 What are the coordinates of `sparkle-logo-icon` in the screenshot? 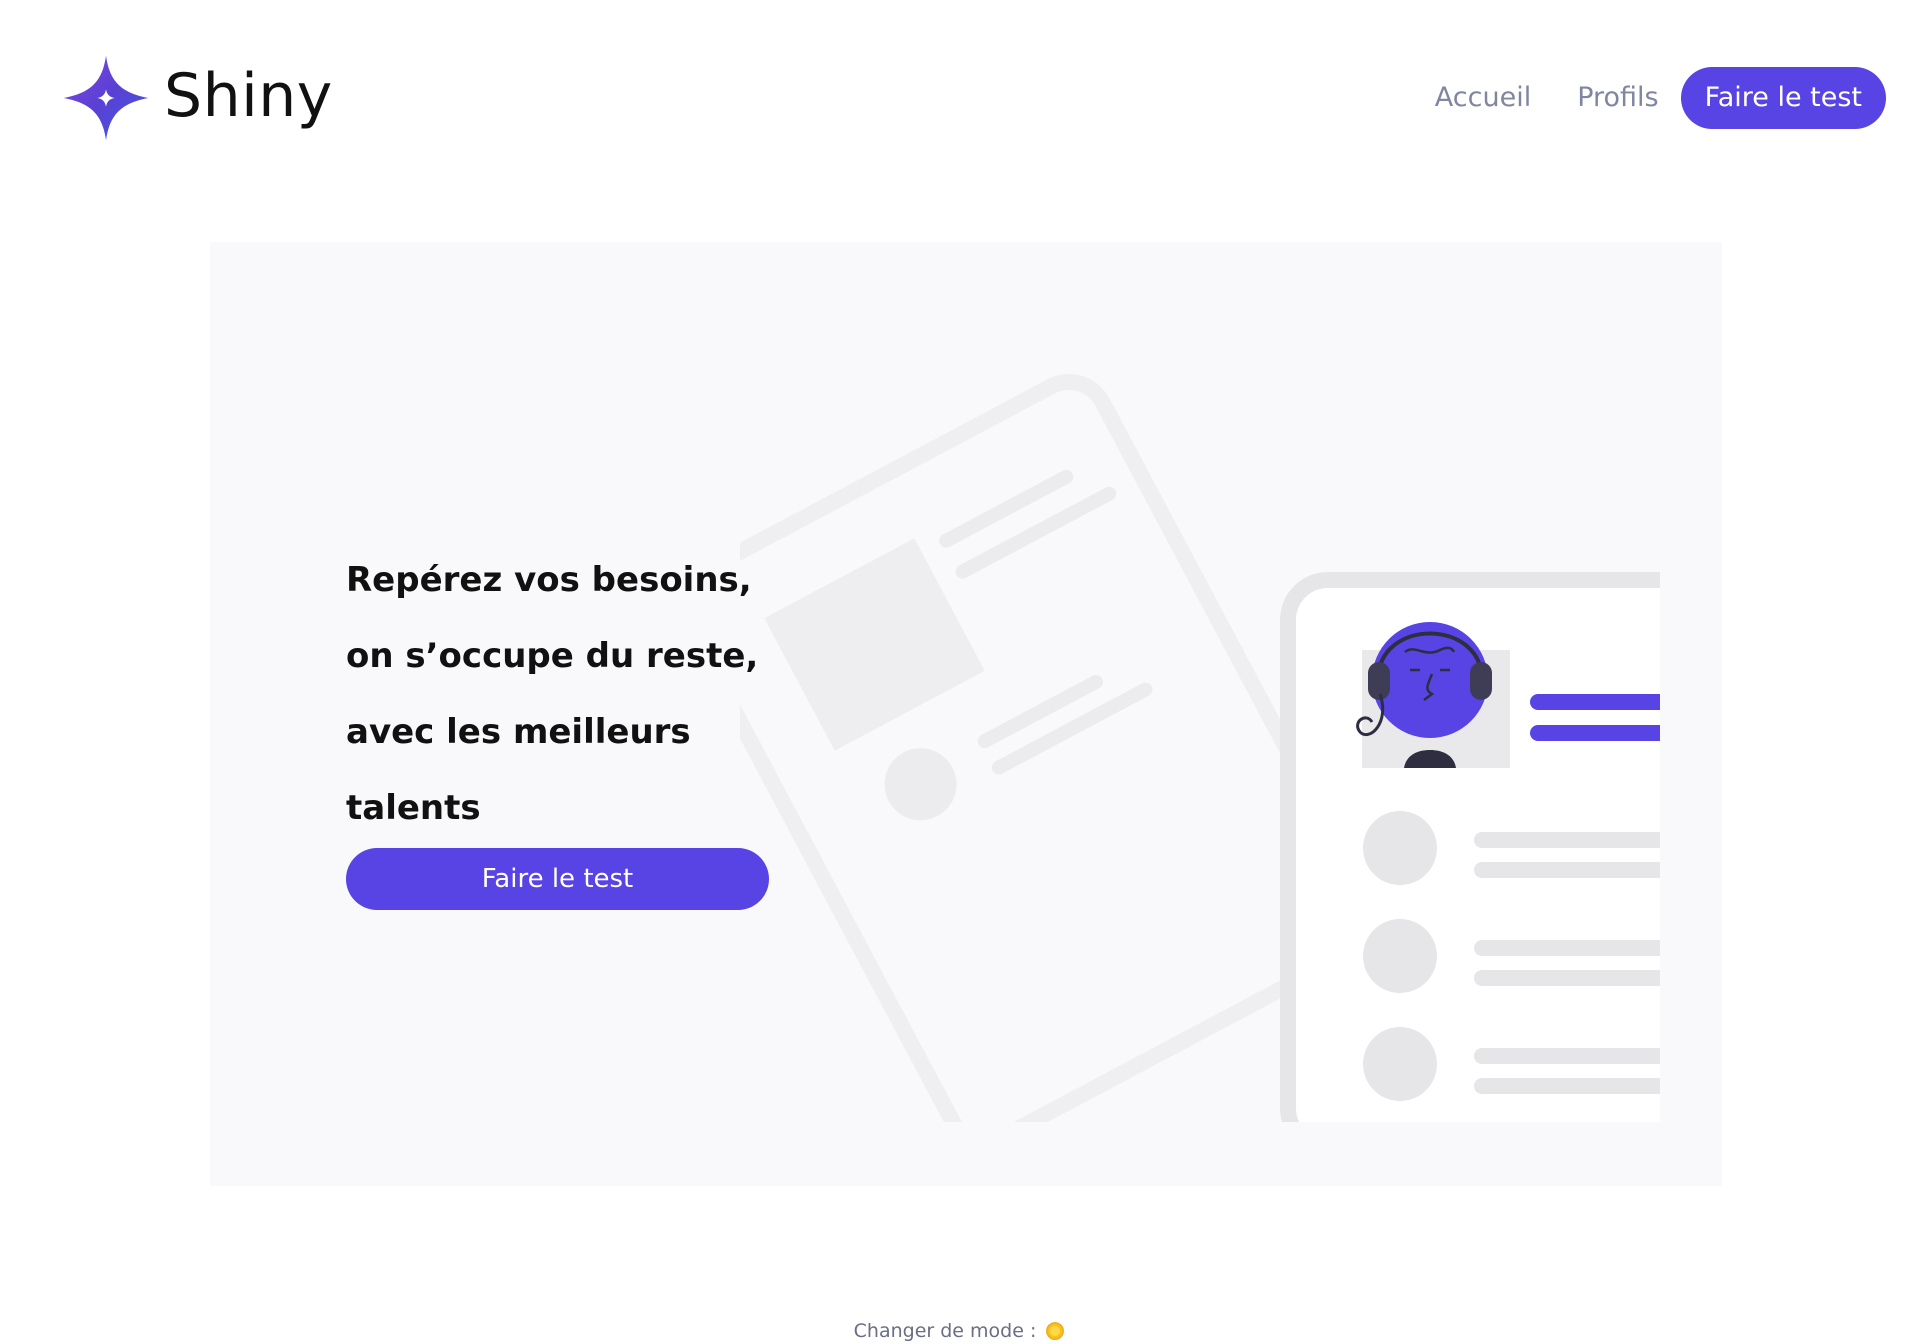 It's located at (106, 98).